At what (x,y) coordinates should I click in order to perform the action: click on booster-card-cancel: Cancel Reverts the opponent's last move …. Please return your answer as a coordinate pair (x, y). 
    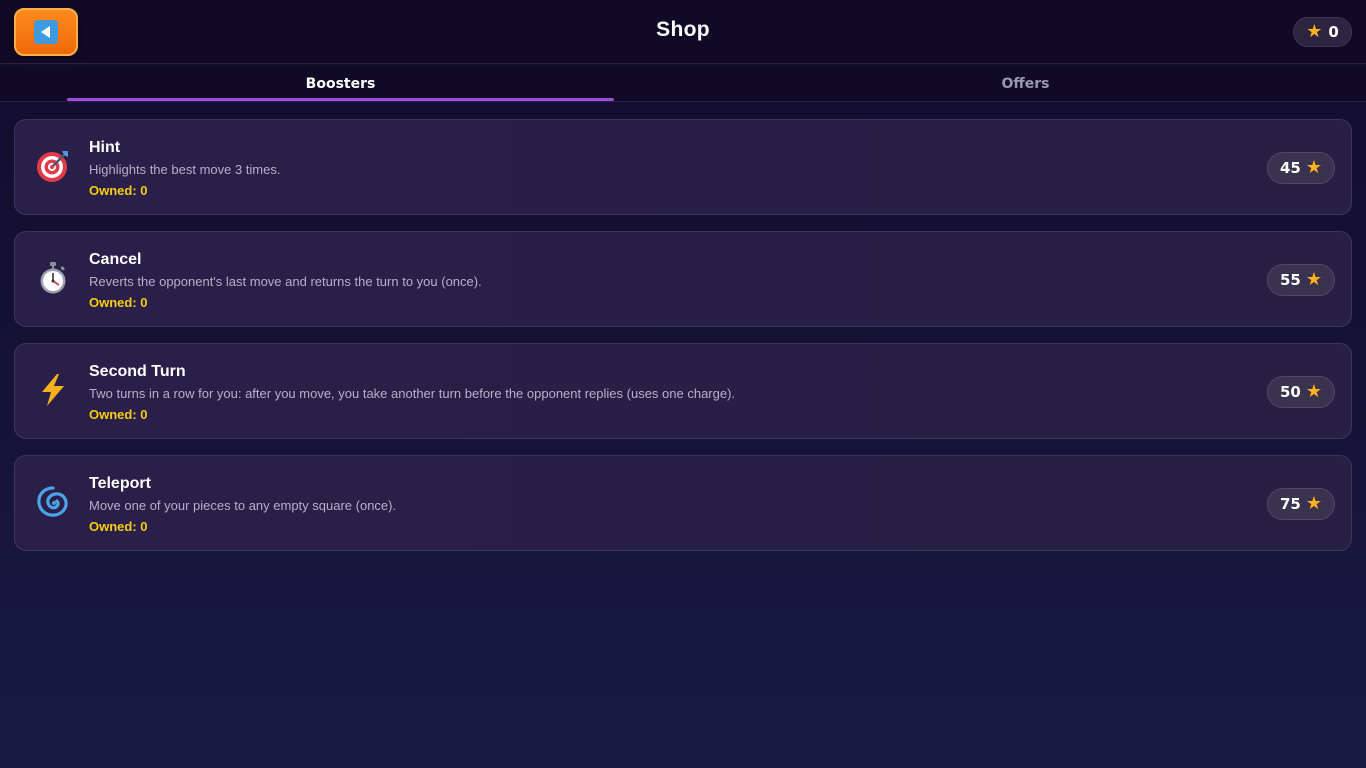
    Looking at the image, I should click on (683, 279).